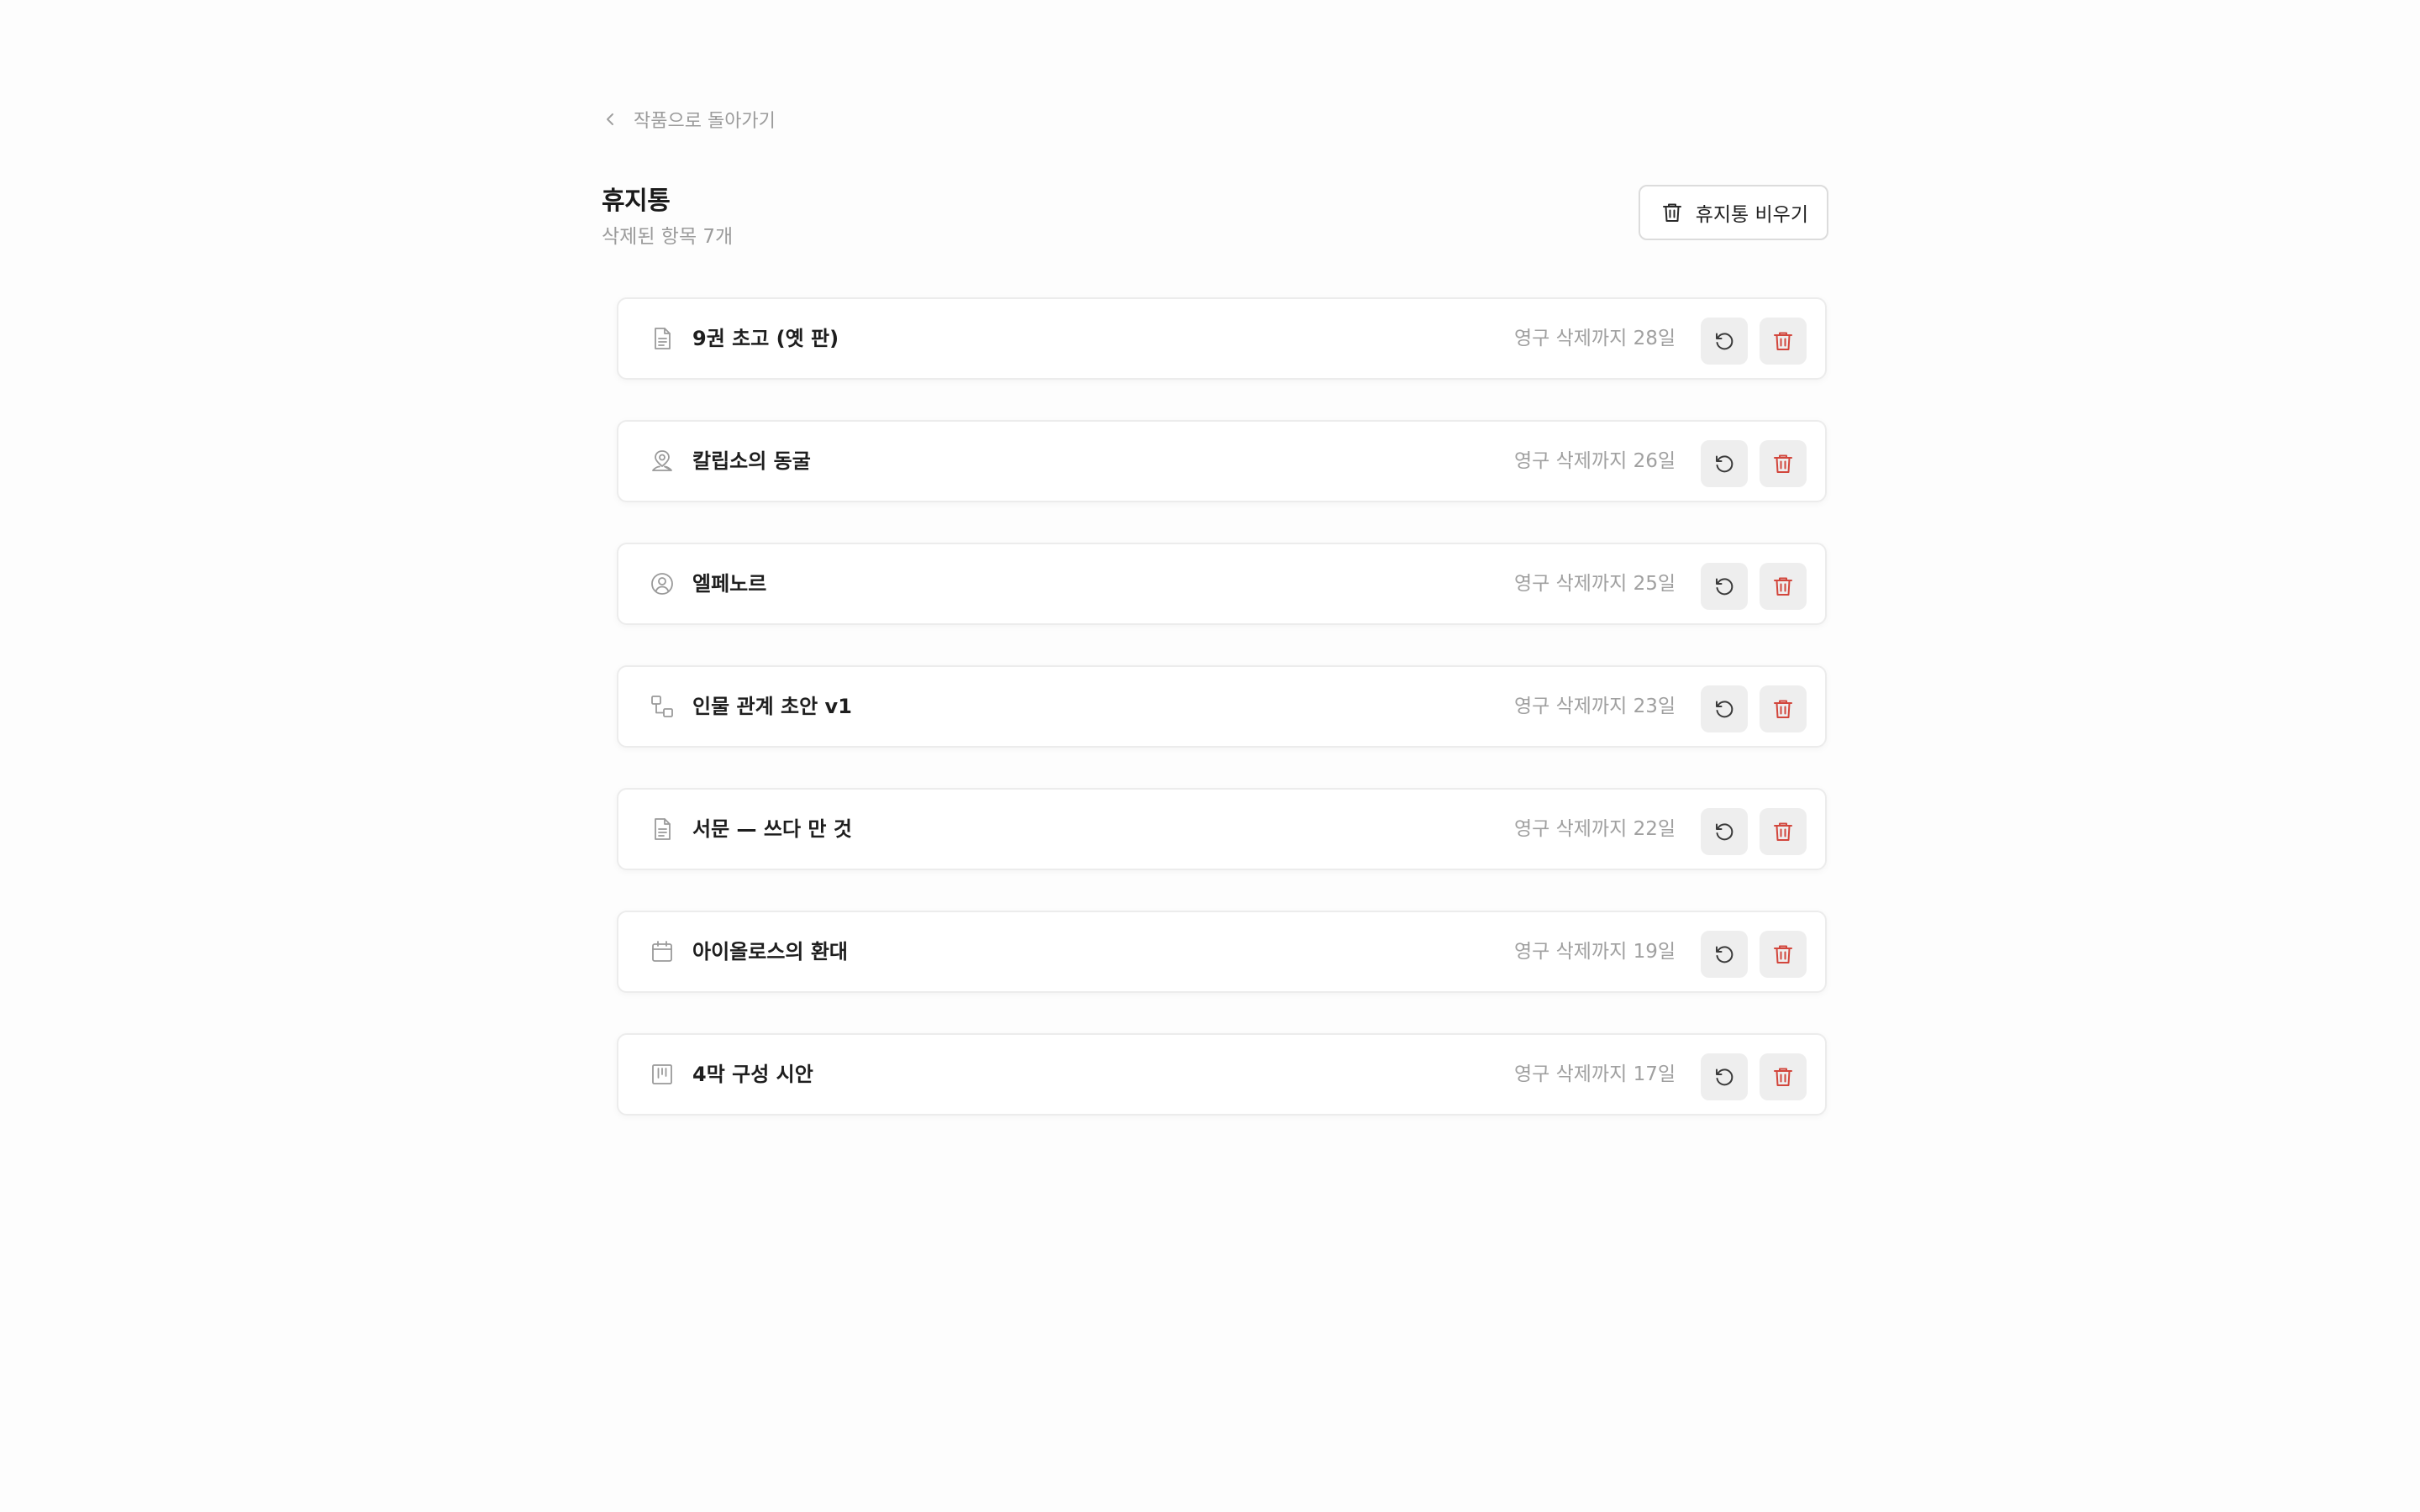 The image size is (2420, 1512). I want to click on trash-item: 아이올로스의 환대 영구 삭제까지 19일, so click(1222, 952).